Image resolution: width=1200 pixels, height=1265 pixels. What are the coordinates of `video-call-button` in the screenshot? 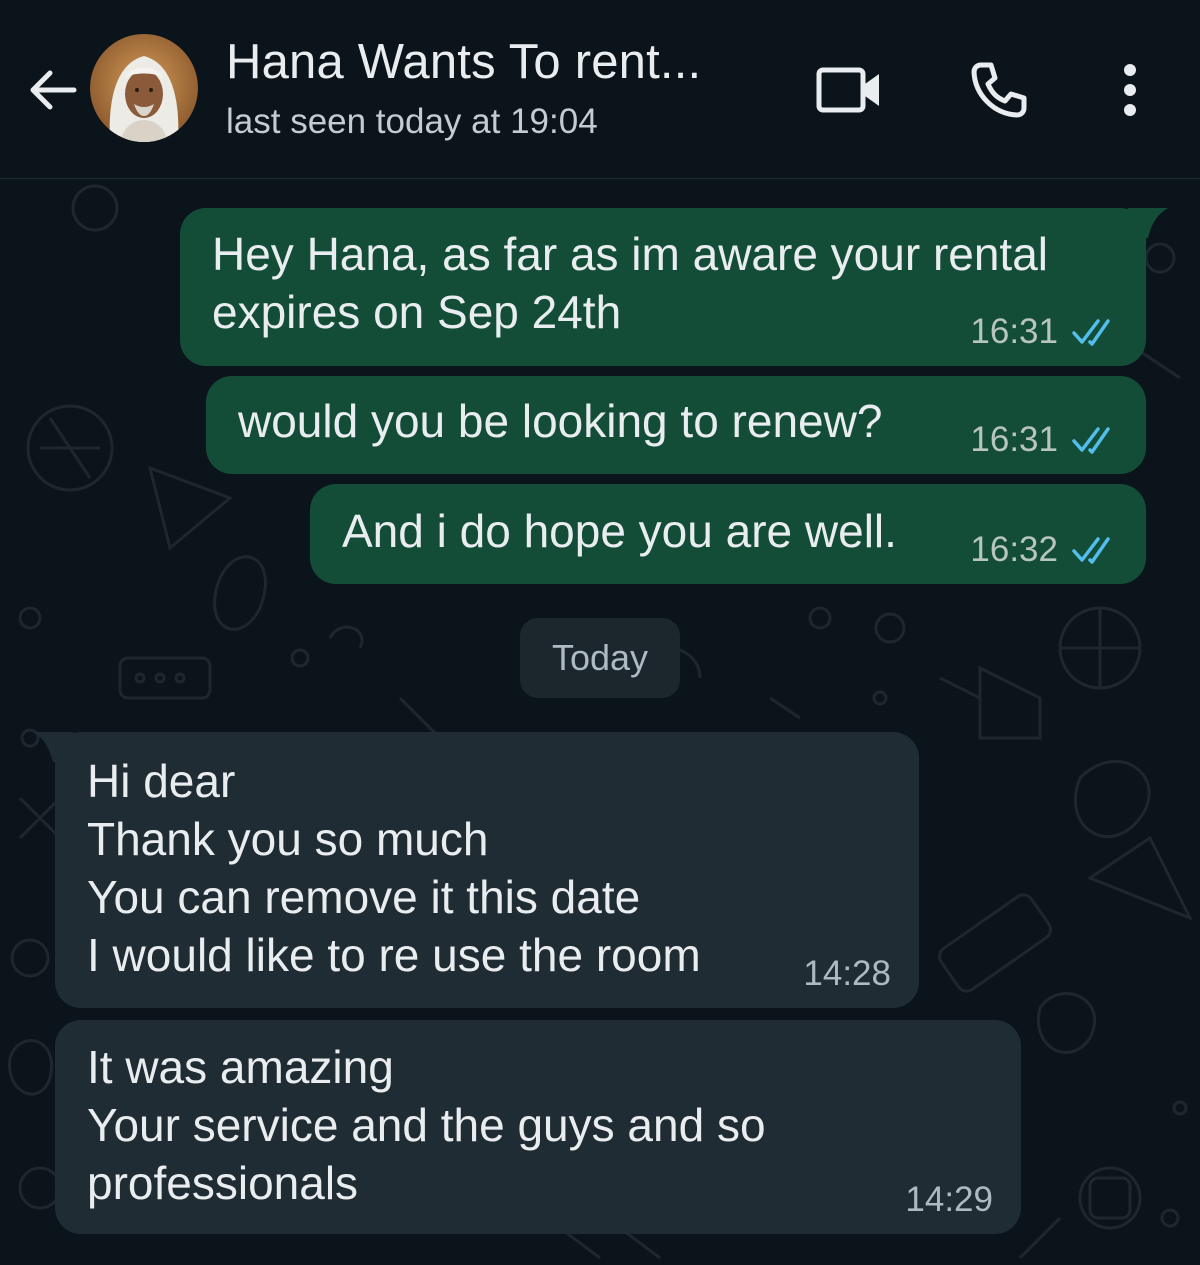 It's located at (850, 90).